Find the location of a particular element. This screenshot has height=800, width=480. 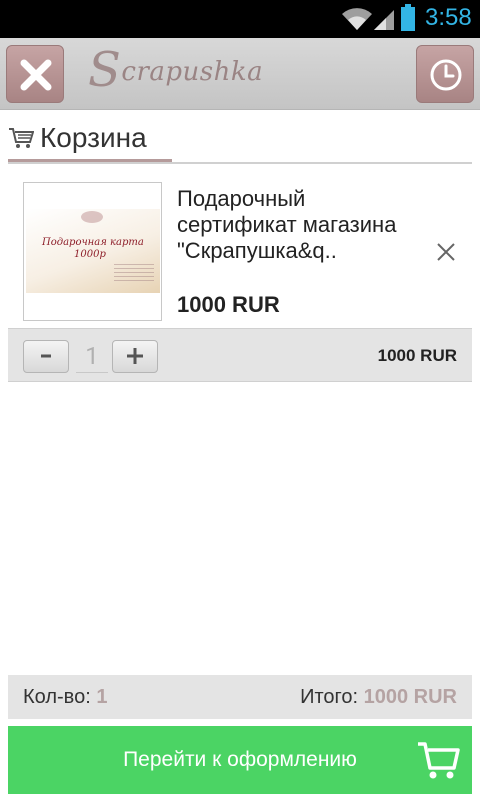

card-fine-print is located at coordinates (134, 274).